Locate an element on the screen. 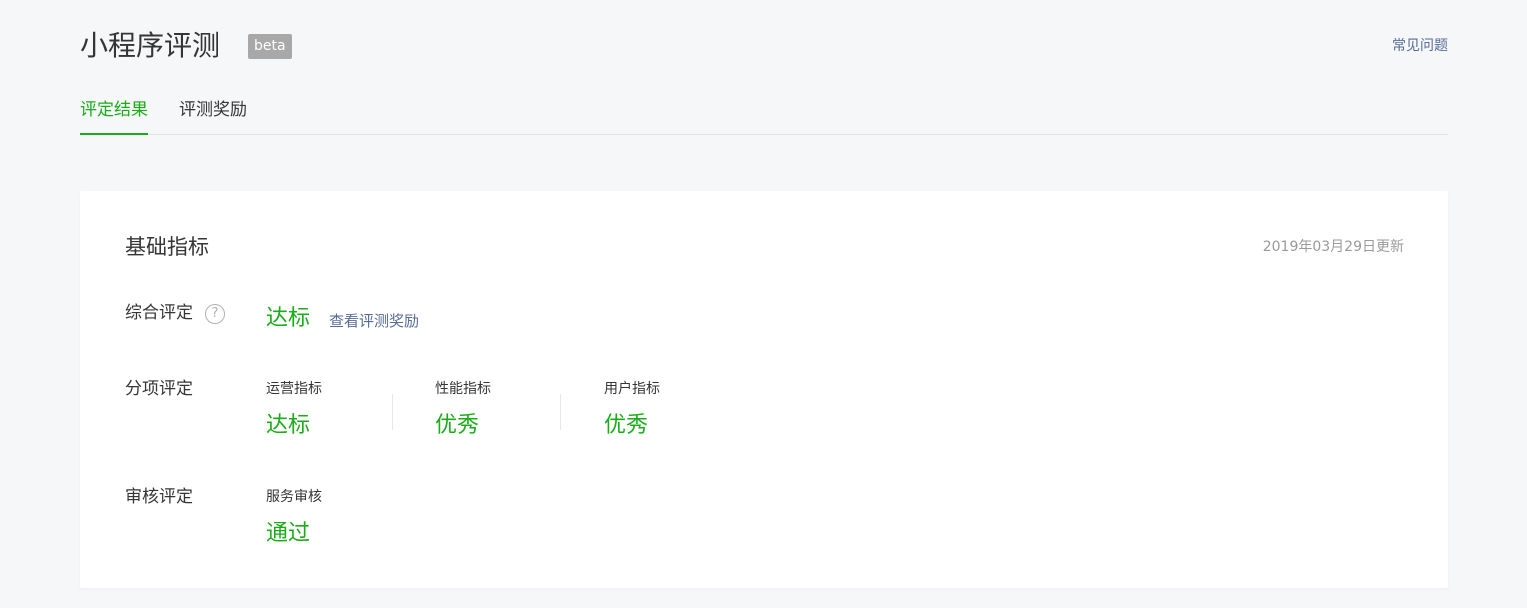  service-review-value: 通过 is located at coordinates (288, 533).